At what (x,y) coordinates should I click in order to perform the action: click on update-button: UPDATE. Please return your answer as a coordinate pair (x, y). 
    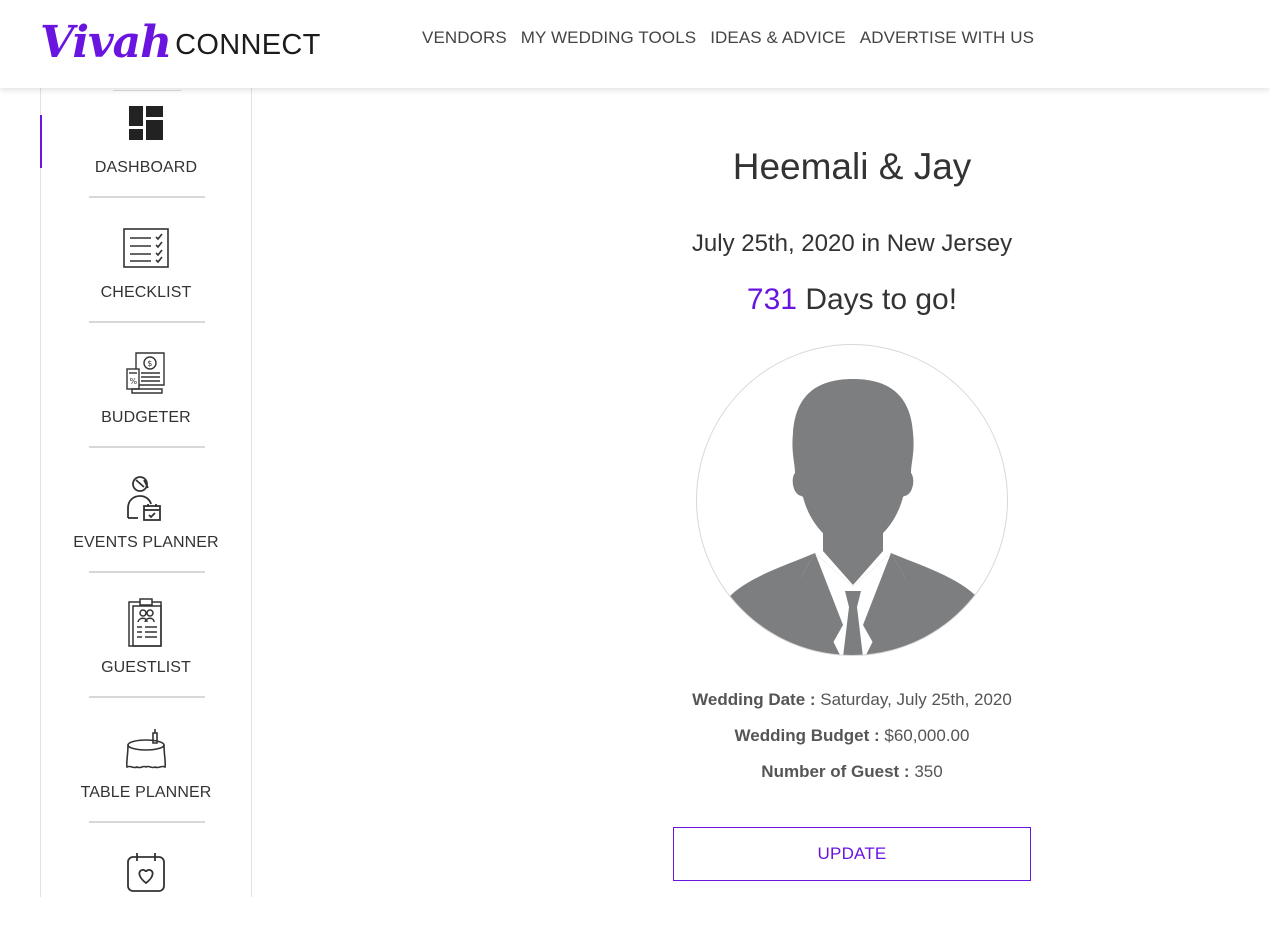
    Looking at the image, I should click on (852, 854).